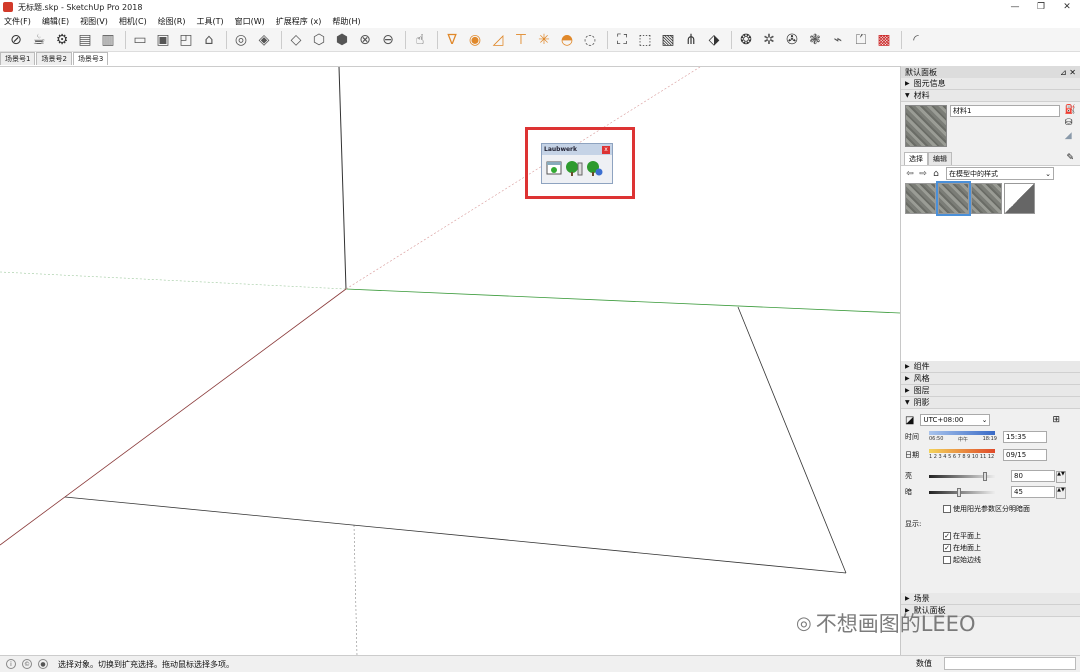 The width and height of the screenshot is (1080, 672). I want to click on tray-entity-info: ▶ 图元信息, so click(990, 84).